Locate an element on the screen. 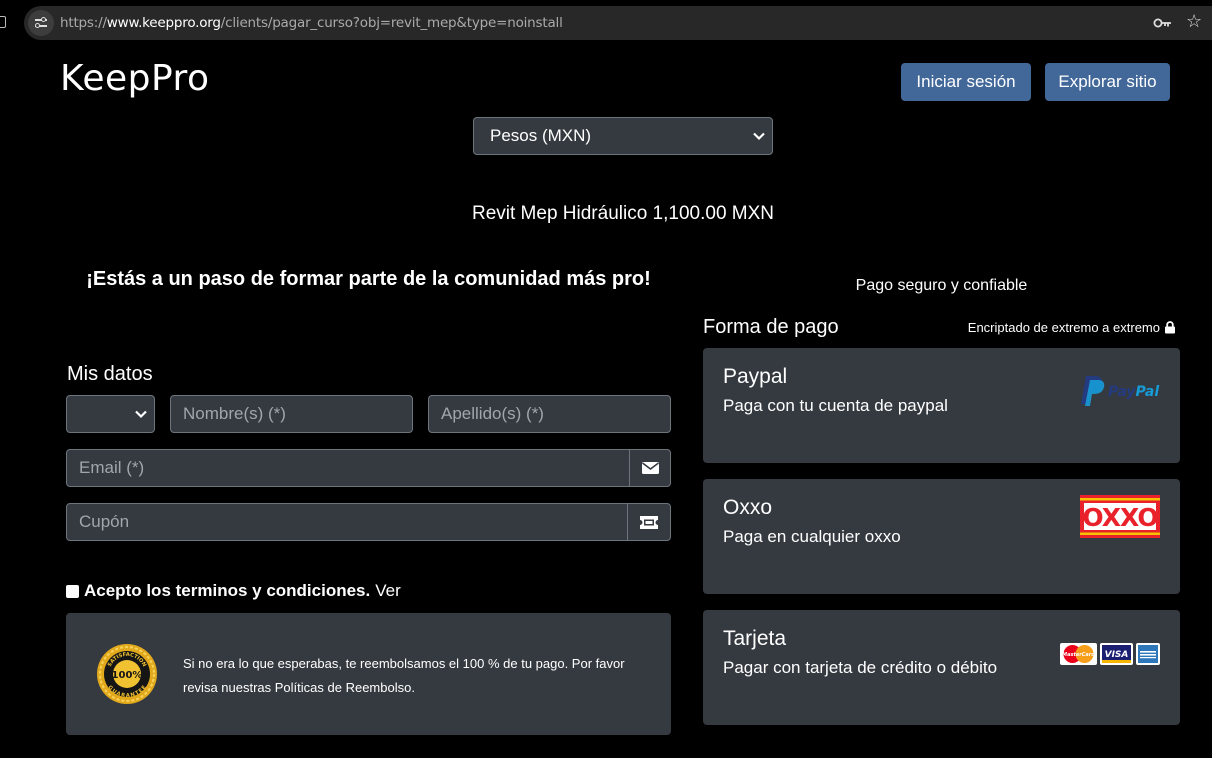 Image resolution: width=1212 pixels, height=758 pixels. last-name-input: Apellido(s) (*) is located at coordinates (549, 414).